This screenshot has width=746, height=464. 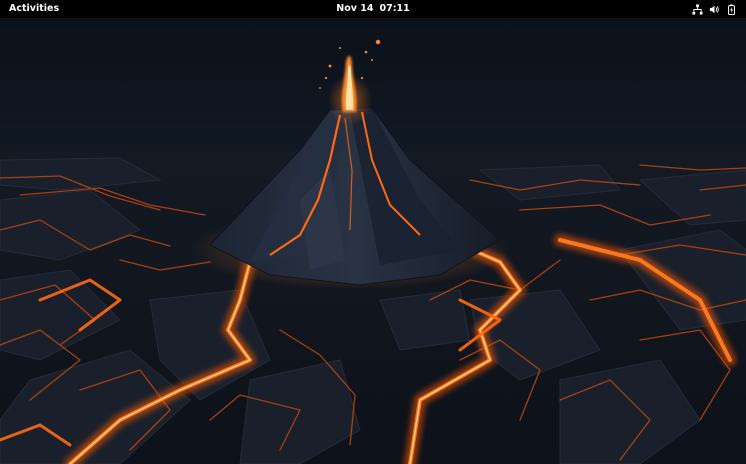 I want to click on top-bar: Activities Nov 14 07:11, so click(x=373, y=9).